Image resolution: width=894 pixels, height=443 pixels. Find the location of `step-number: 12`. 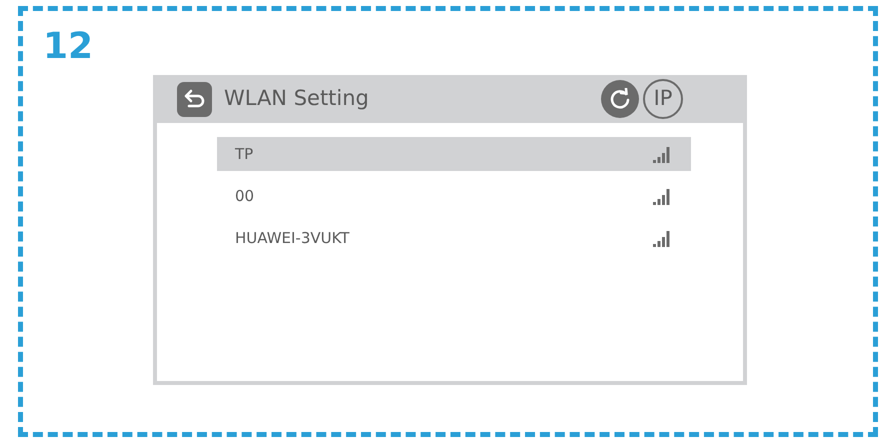

step-number: 12 is located at coordinates (68, 47).